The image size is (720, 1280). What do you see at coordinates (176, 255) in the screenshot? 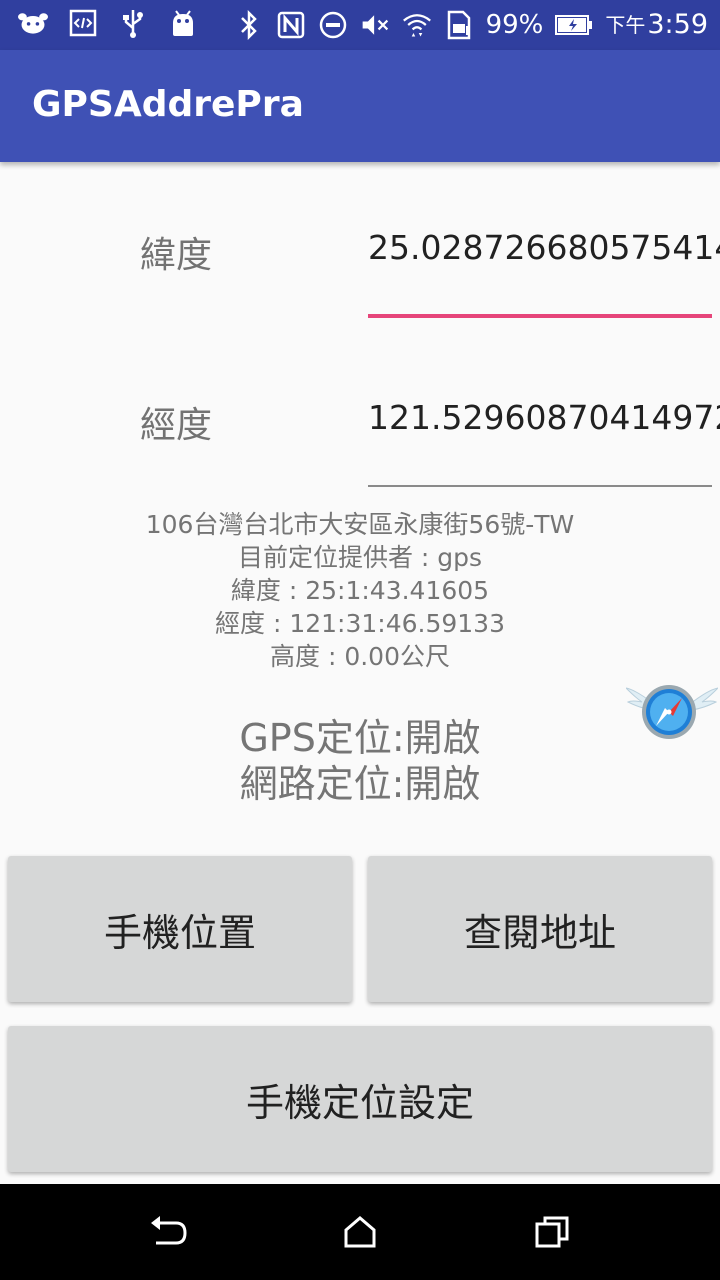
I see `latitude-label: 緯度` at bounding box center [176, 255].